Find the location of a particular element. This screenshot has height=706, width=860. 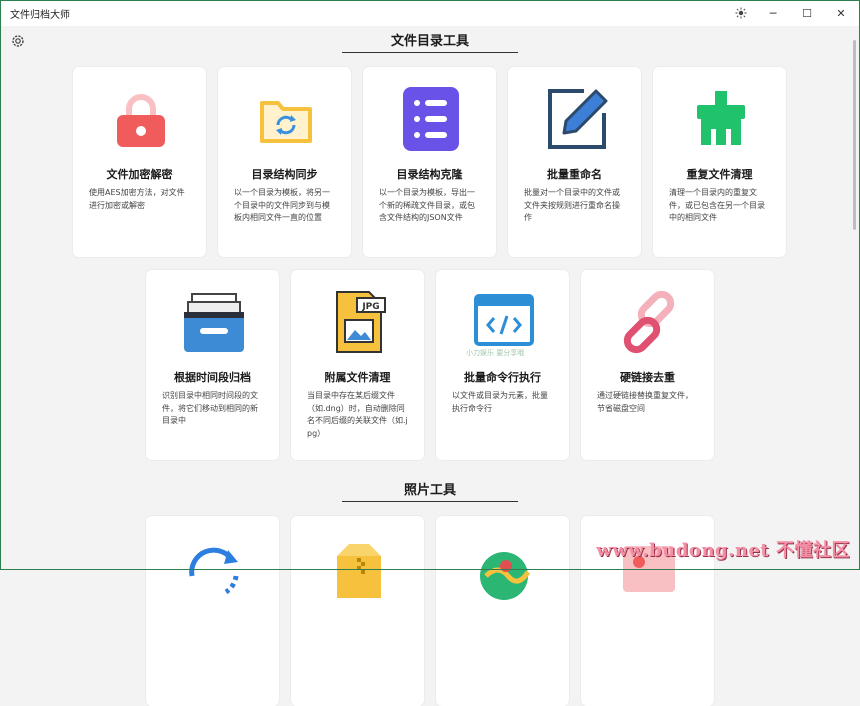

card-title: 附属文件清理 is located at coordinates (357, 377).